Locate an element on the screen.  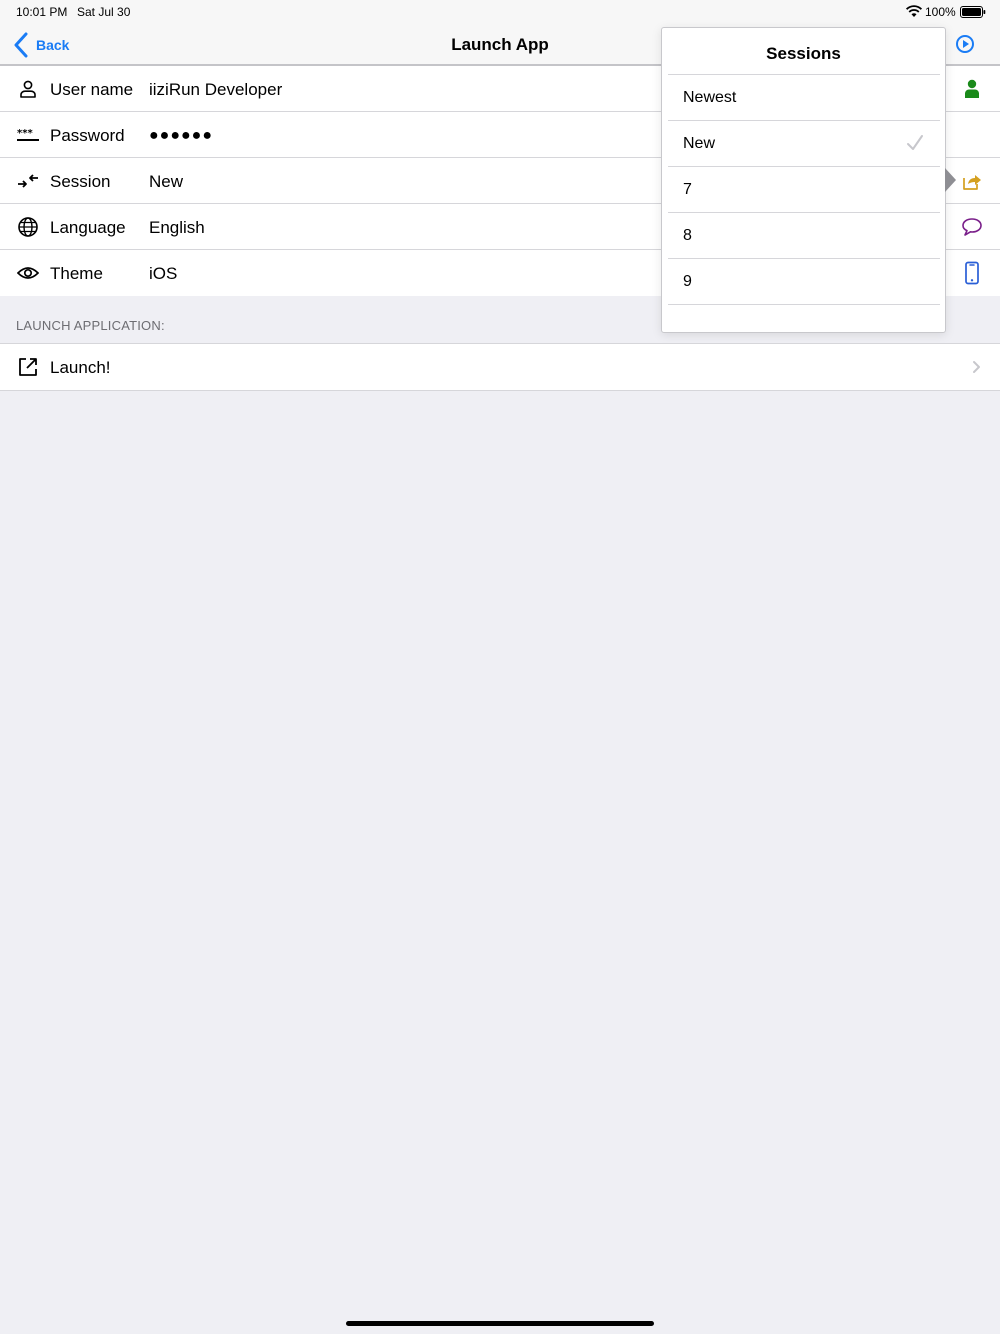
popover-title: Sessions is located at coordinates (803, 53).